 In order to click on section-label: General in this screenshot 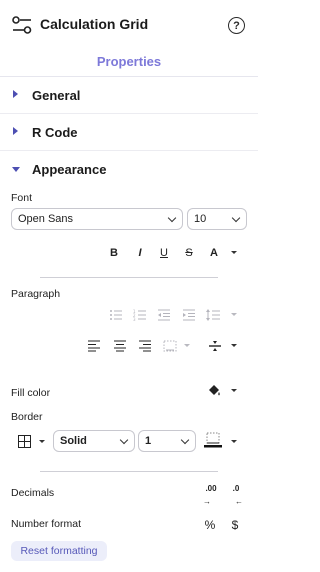, I will do `click(56, 95)`.